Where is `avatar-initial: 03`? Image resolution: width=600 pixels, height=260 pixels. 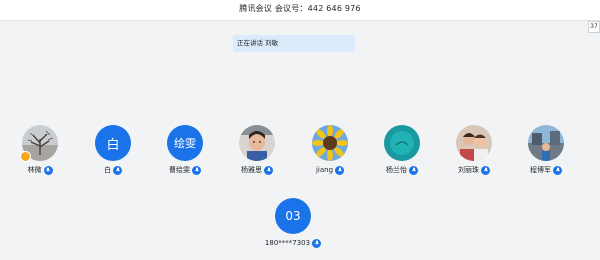
avatar-initial: 03 is located at coordinates (293, 216).